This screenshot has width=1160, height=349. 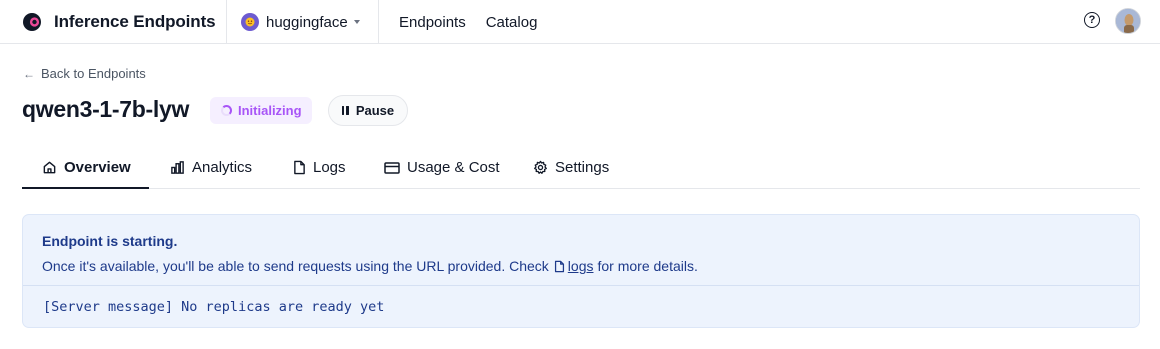 I want to click on org-switcher: huggingface, so click(x=300, y=22).